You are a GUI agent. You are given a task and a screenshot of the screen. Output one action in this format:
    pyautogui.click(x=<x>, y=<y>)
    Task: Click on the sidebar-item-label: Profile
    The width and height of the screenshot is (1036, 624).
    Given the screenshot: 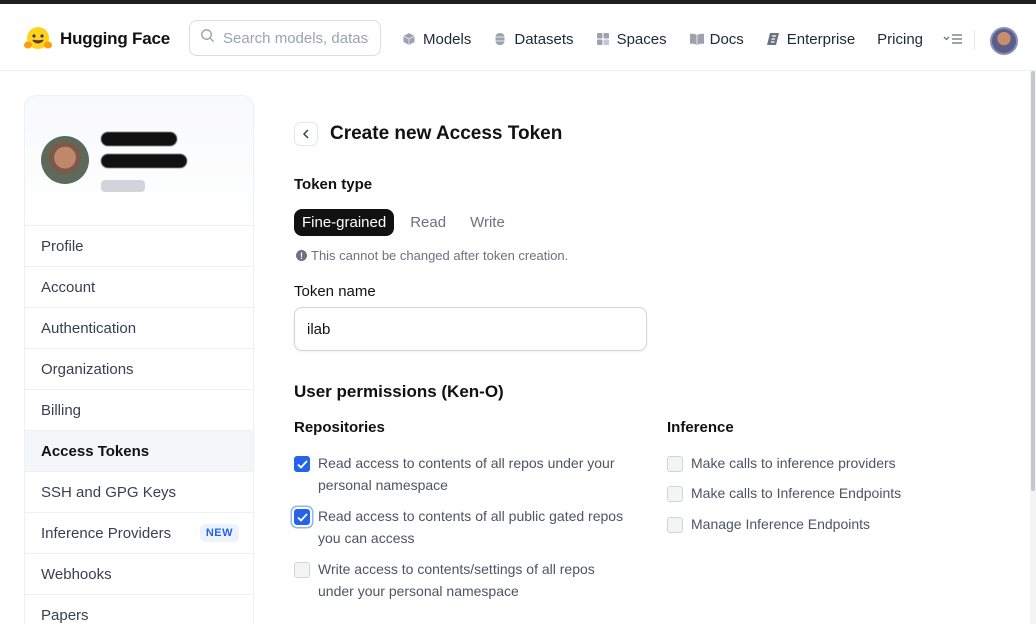 What is the action you would take?
    pyautogui.click(x=62, y=246)
    